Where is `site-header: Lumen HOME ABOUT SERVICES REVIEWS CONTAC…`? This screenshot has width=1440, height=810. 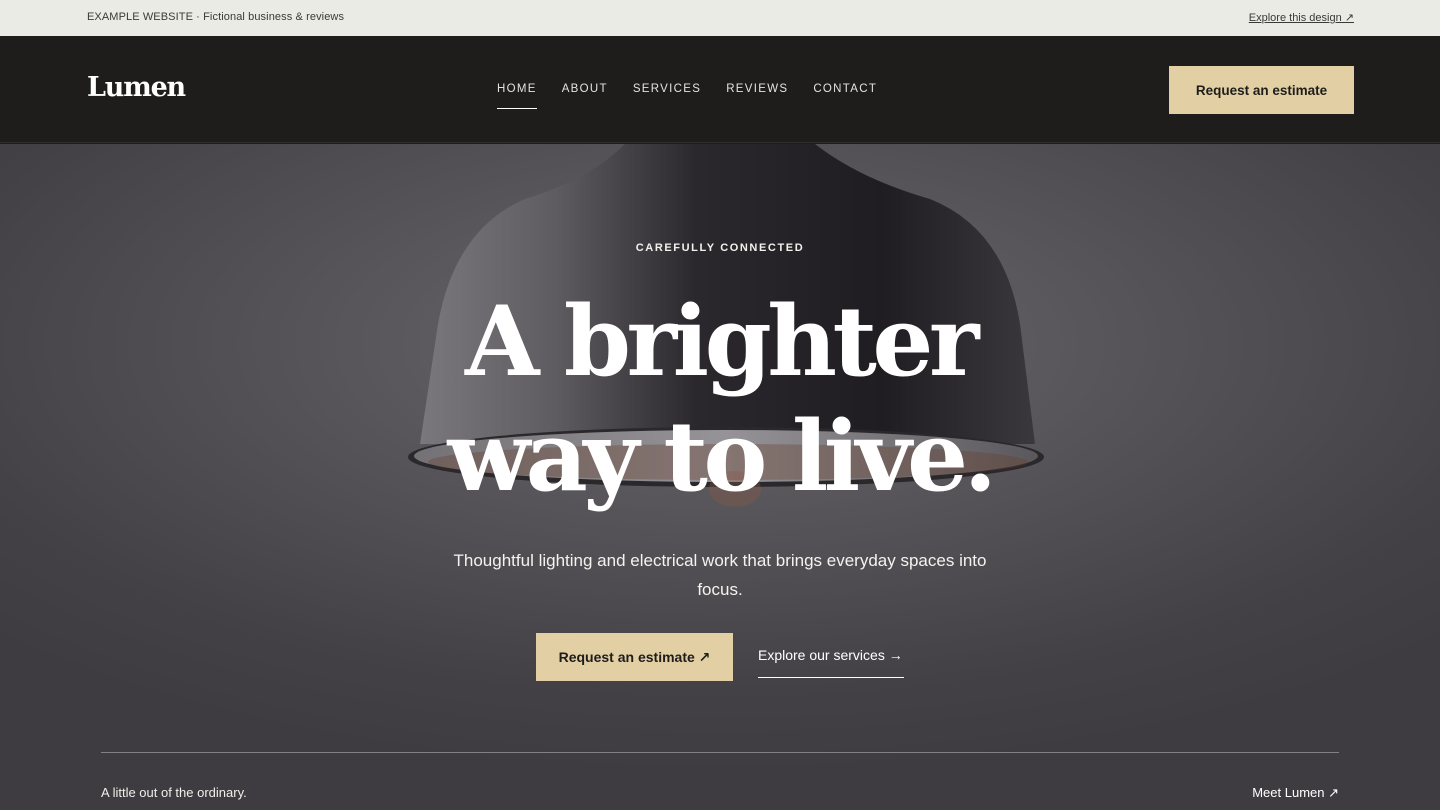 site-header: Lumen HOME ABOUT SERVICES REVIEWS CONTAC… is located at coordinates (720, 89).